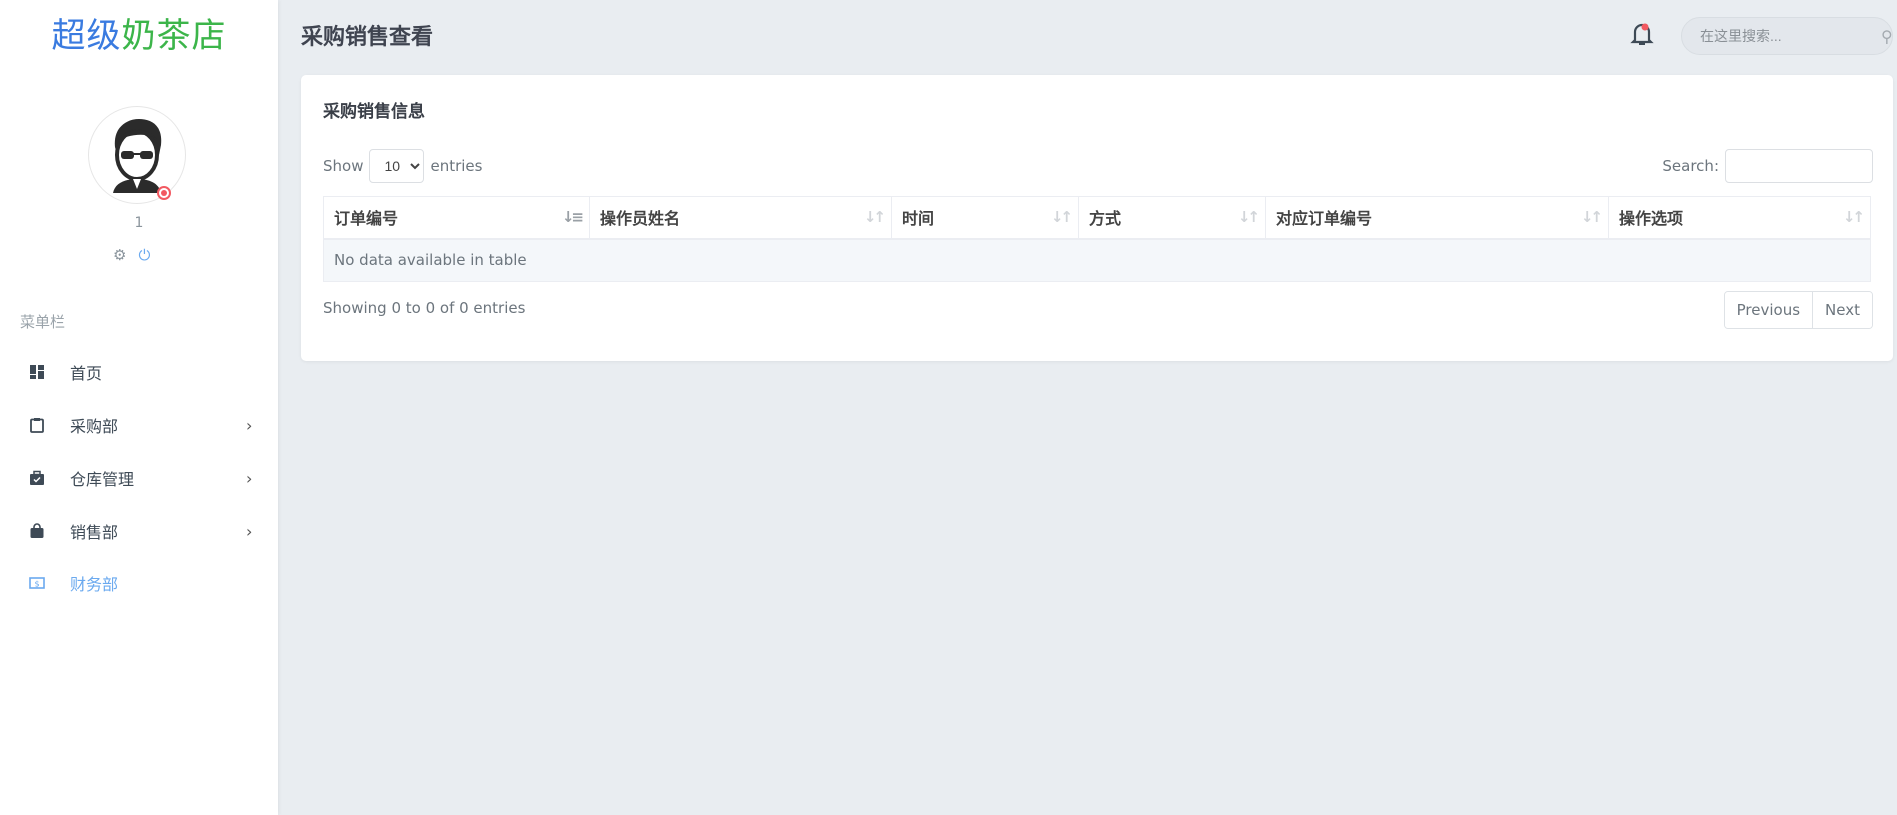 This screenshot has height=815, width=1897. I want to click on table-row: No data available in table, so click(1097, 260).